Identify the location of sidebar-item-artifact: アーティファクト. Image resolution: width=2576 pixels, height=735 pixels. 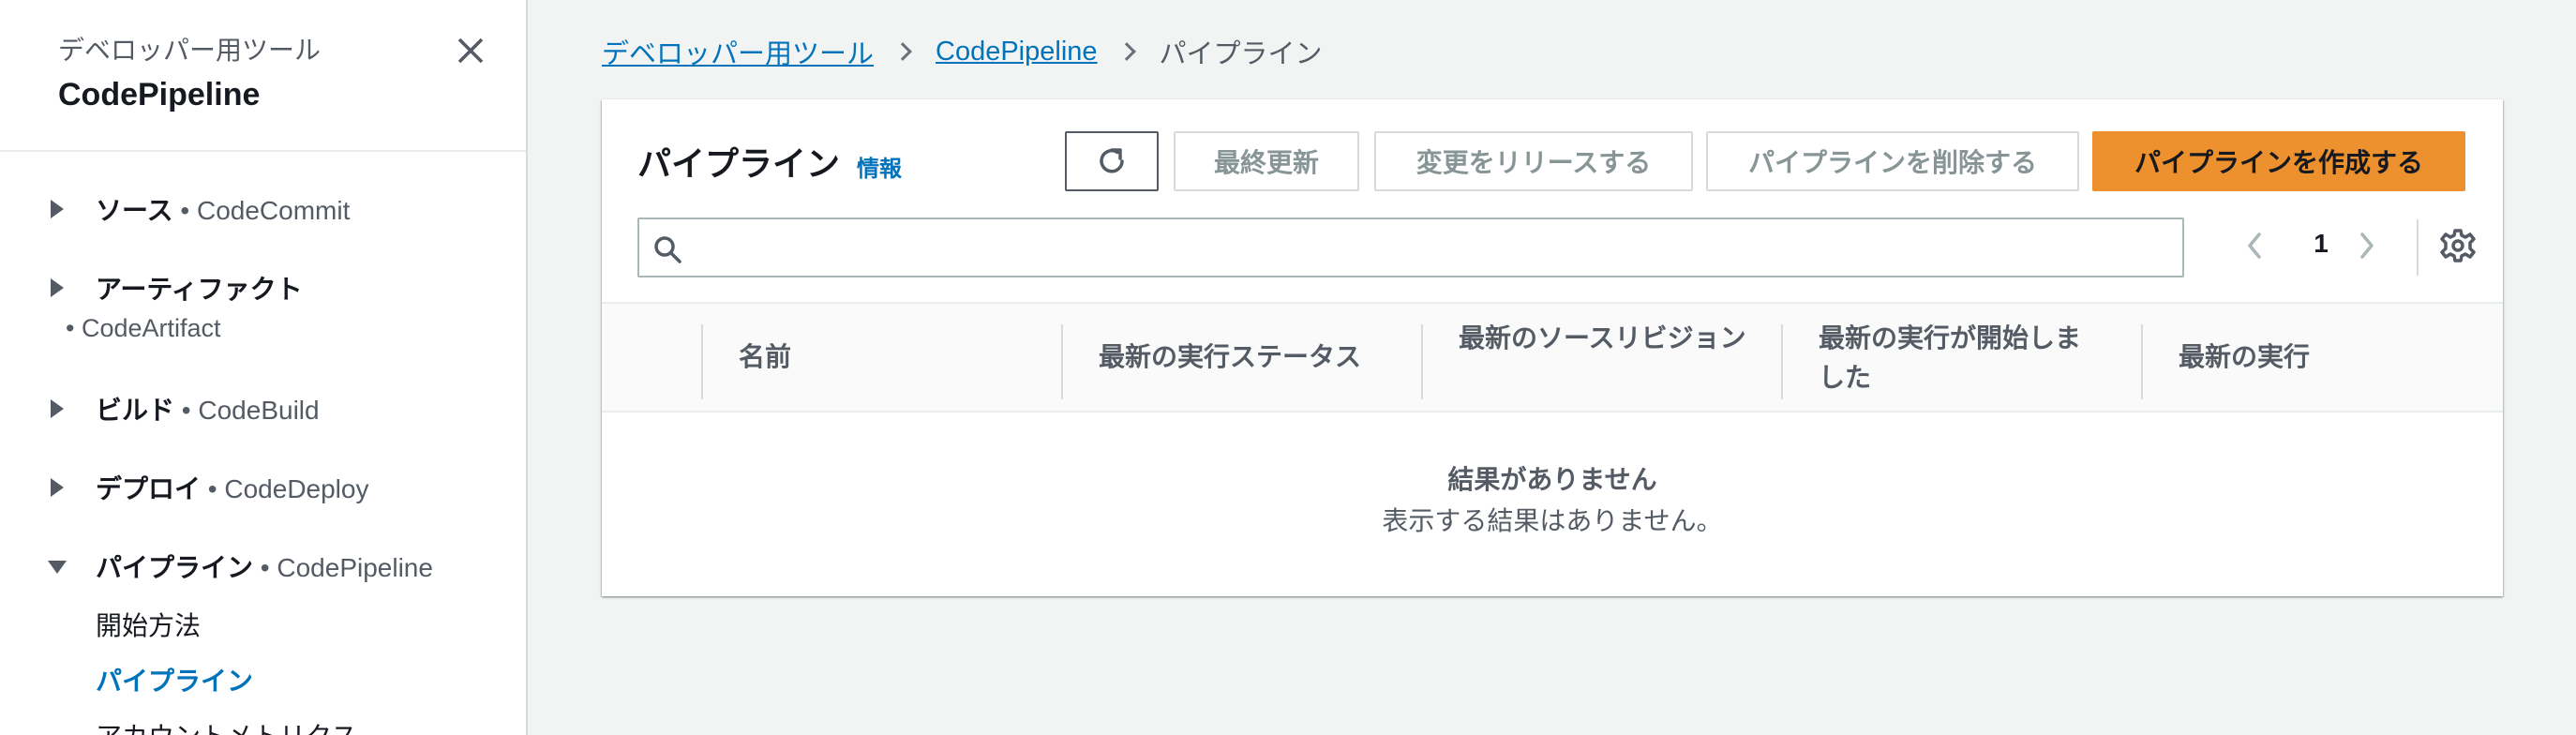
(177, 288).